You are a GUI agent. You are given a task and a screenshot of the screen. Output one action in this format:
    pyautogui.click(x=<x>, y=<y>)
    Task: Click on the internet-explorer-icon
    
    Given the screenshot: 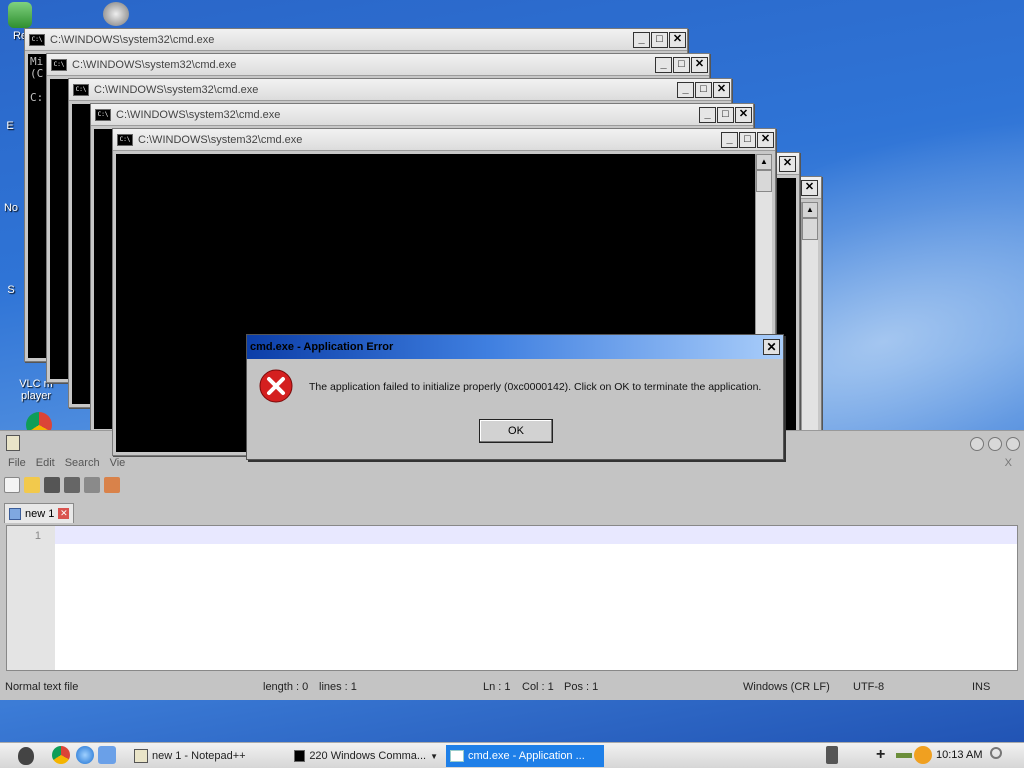 What is the action you would take?
    pyautogui.click(x=85, y=755)
    